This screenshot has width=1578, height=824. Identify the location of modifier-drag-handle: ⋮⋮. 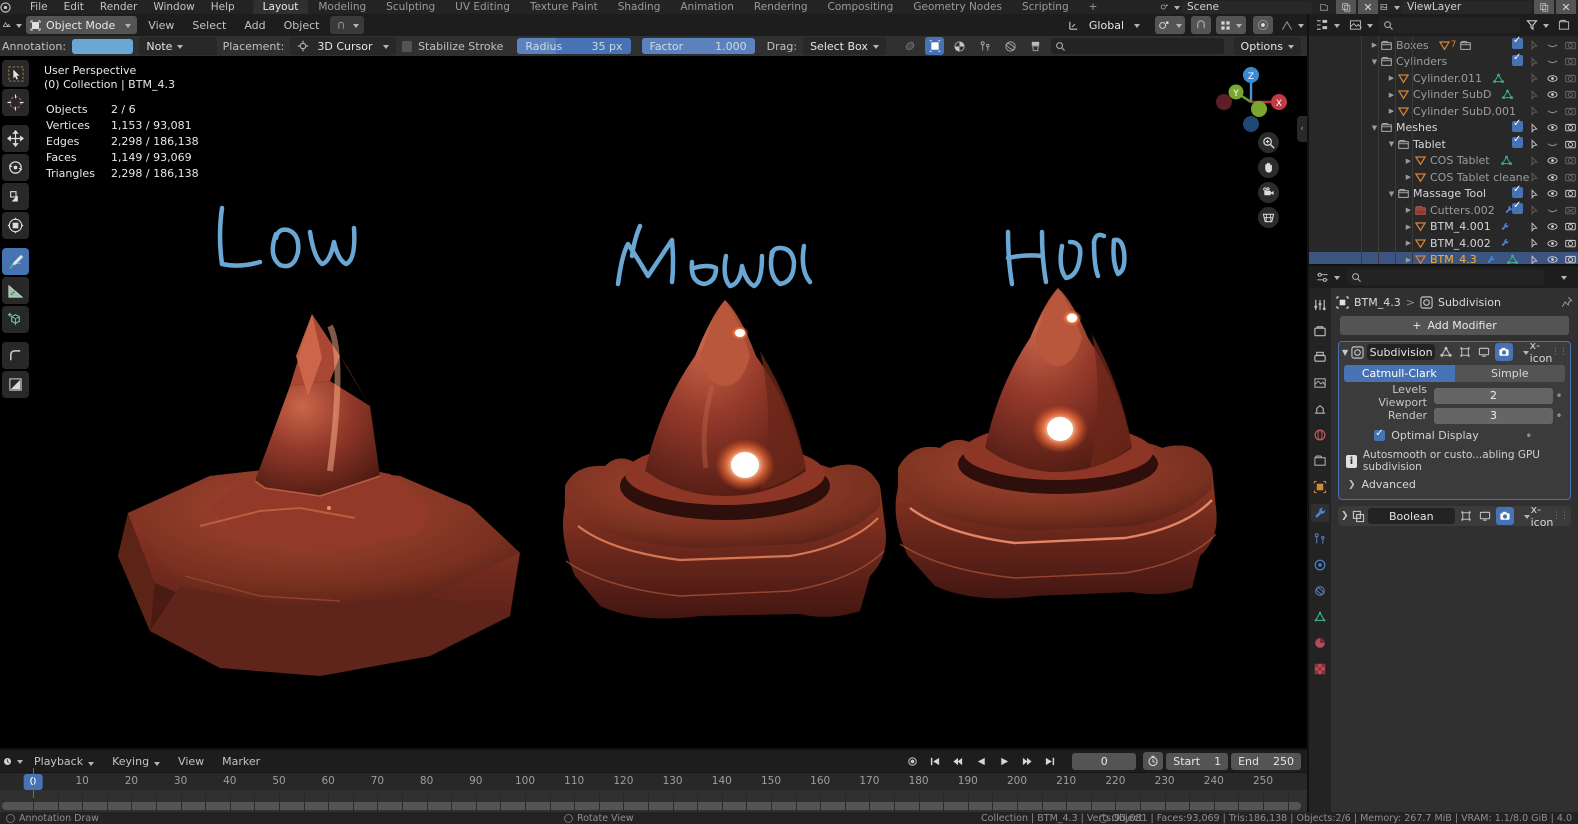
(1559, 352).